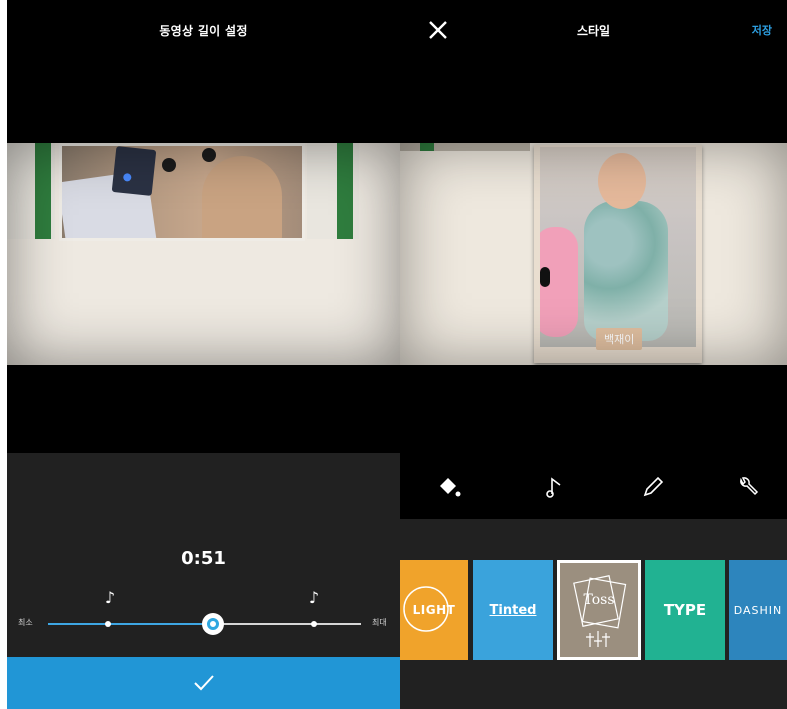  What do you see at coordinates (203, 30) in the screenshot?
I see `page-title: 동영상 길이 설정` at bounding box center [203, 30].